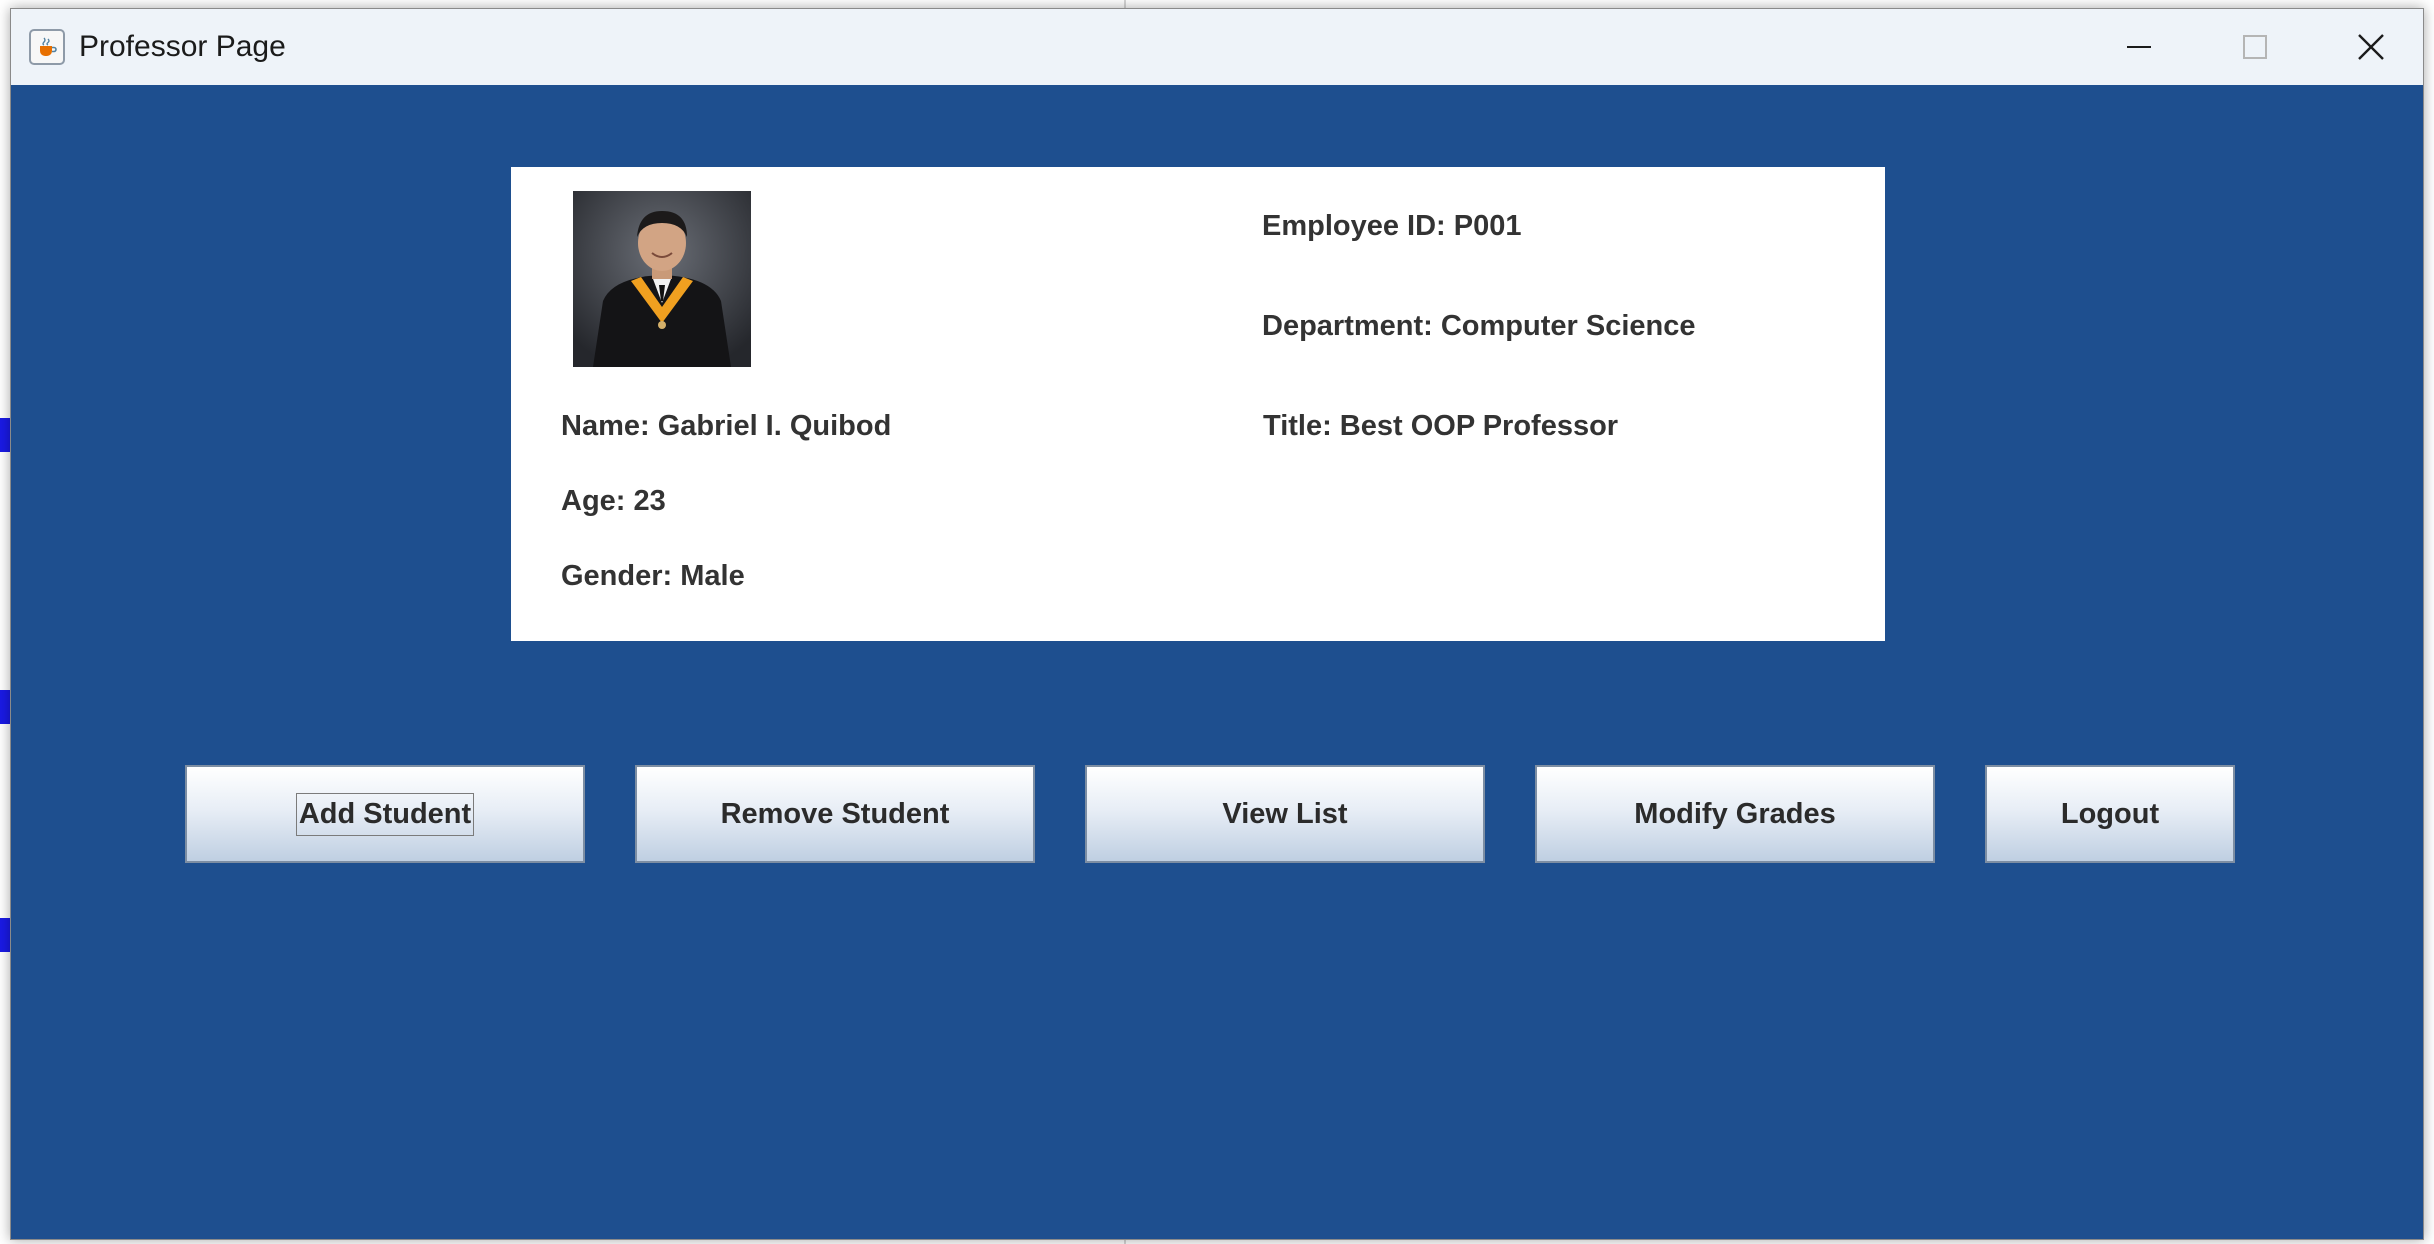 This screenshot has height=1244, width=2434. I want to click on department: Department: Computer Science, so click(1479, 326).